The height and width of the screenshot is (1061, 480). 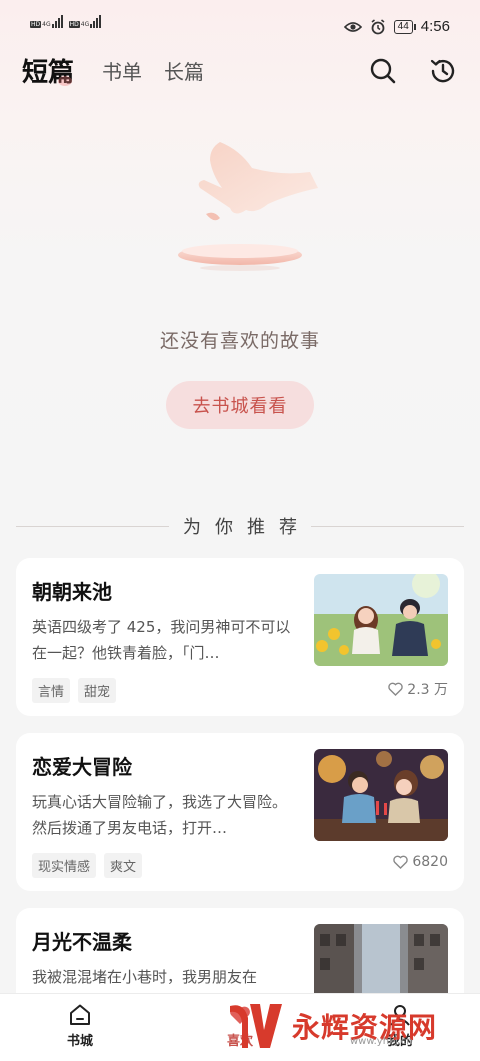 What do you see at coordinates (184, 70) in the screenshot?
I see `tab-long-stories: 长篇` at bounding box center [184, 70].